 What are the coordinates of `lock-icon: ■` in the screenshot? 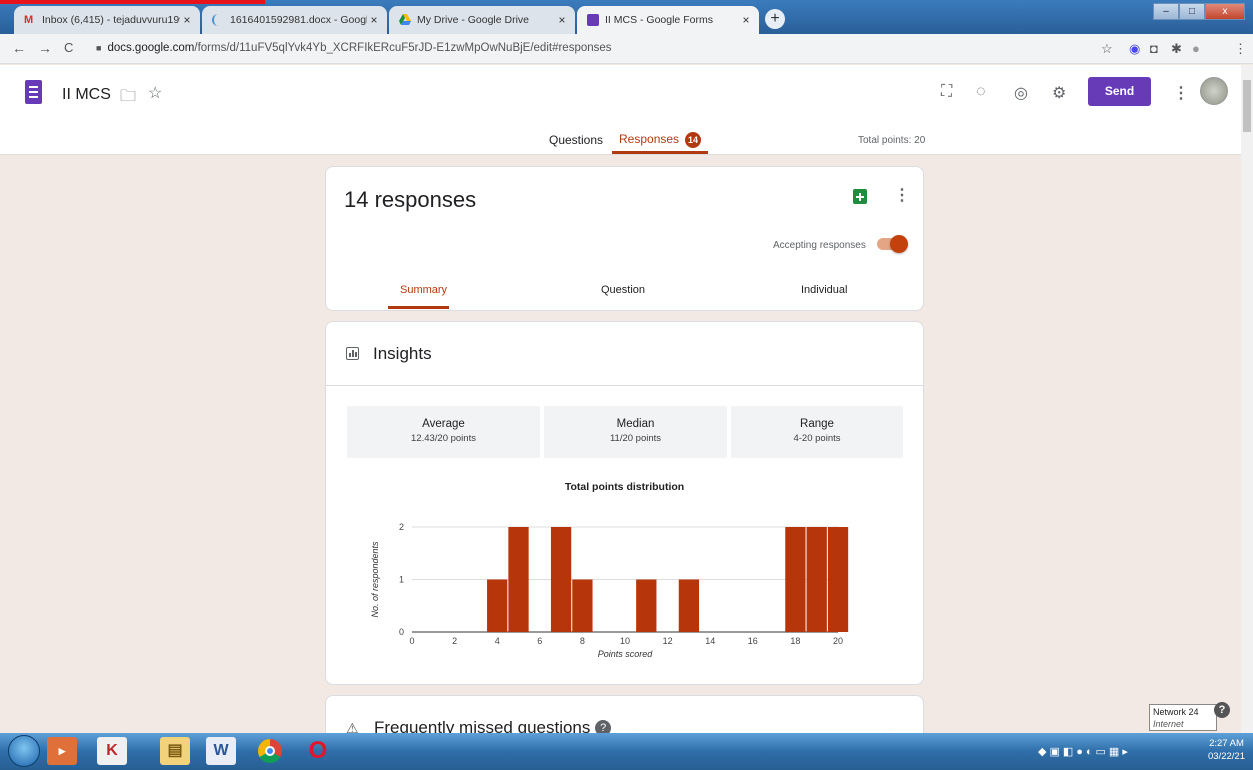 It's located at (99, 48).